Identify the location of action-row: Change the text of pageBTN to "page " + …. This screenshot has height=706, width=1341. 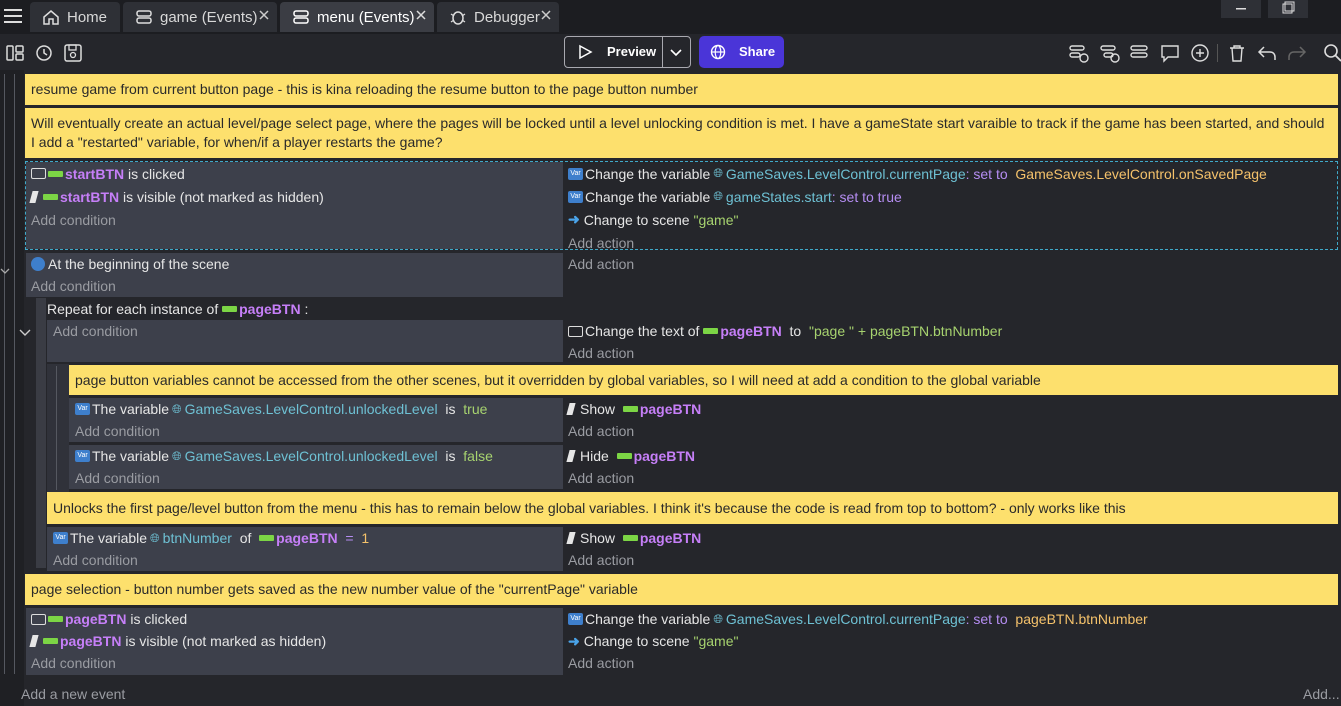
(952, 331).